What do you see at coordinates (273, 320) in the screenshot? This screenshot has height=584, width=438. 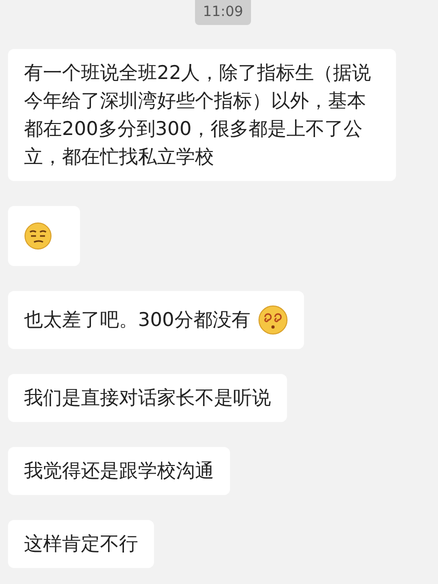 I see `dizzy-emoji-icon` at bounding box center [273, 320].